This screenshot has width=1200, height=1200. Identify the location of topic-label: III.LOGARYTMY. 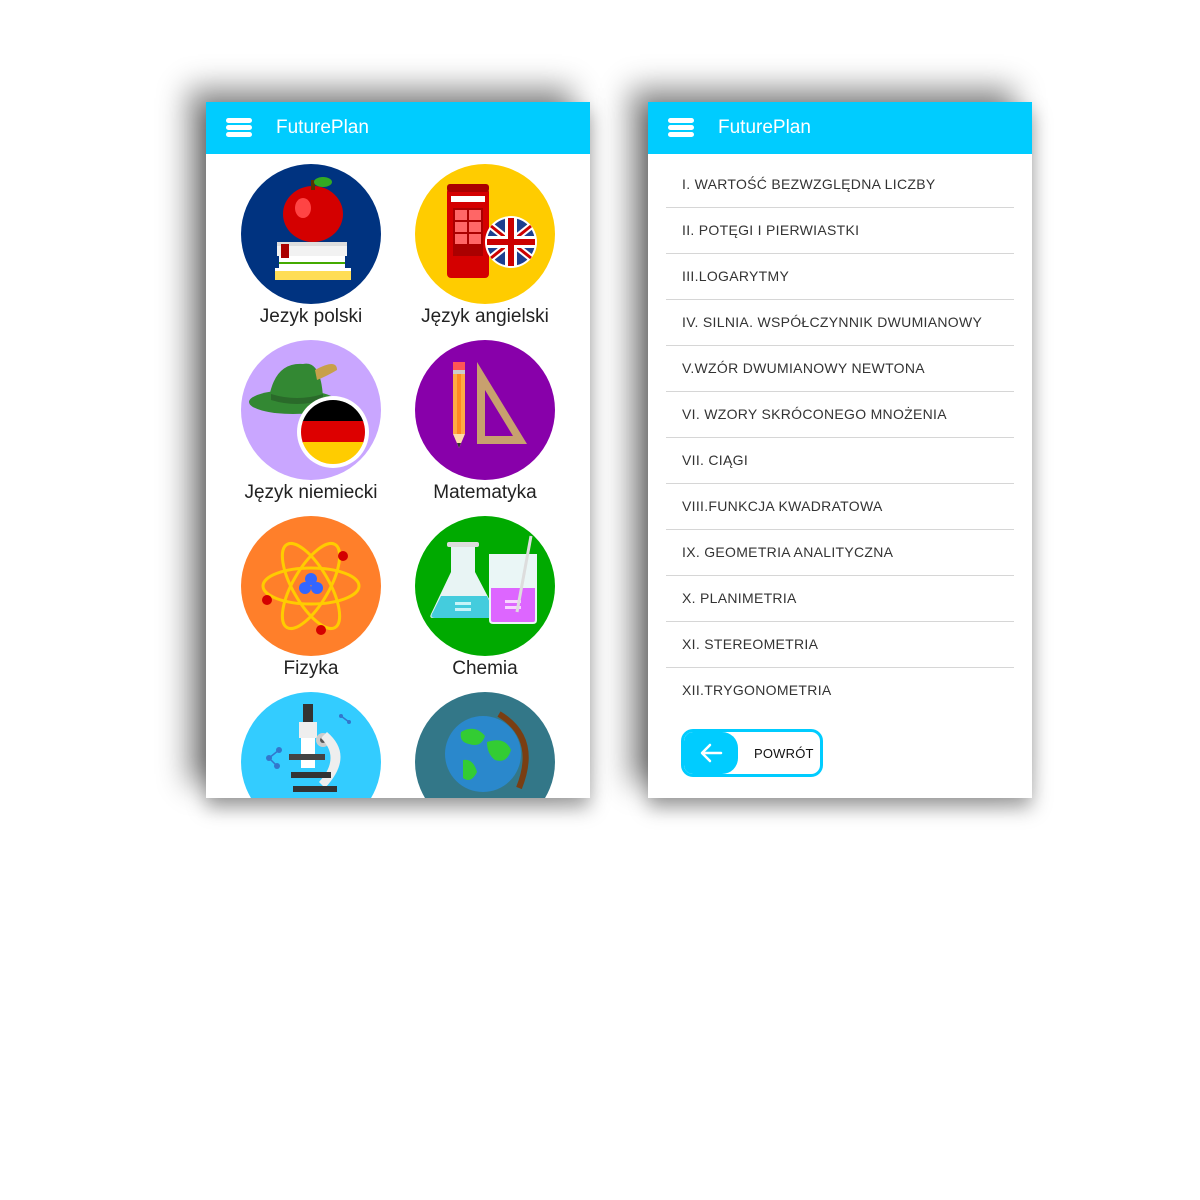
(736, 276).